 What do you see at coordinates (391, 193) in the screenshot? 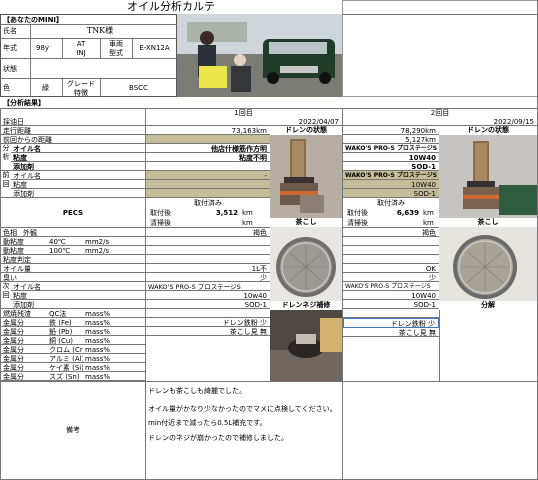
I see `r2-prev-additive: SOD-1` at bounding box center [391, 193].